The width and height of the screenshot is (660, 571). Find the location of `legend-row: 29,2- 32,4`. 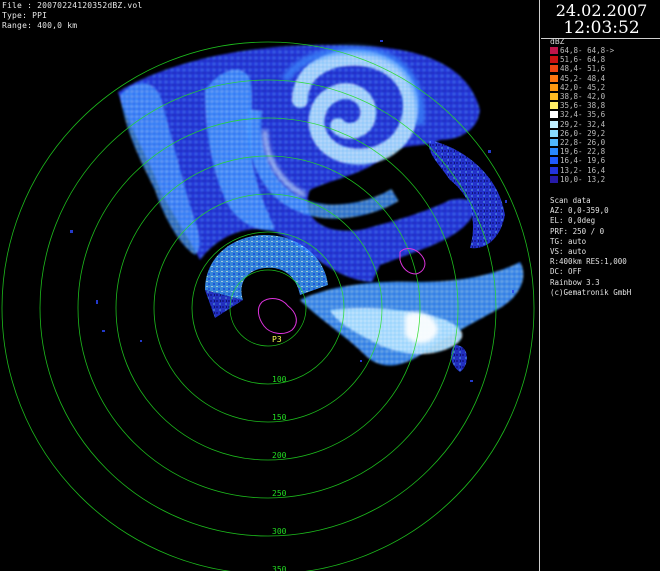

legend-row: 29,2- 32,4 is located at coordinates (605, 124).